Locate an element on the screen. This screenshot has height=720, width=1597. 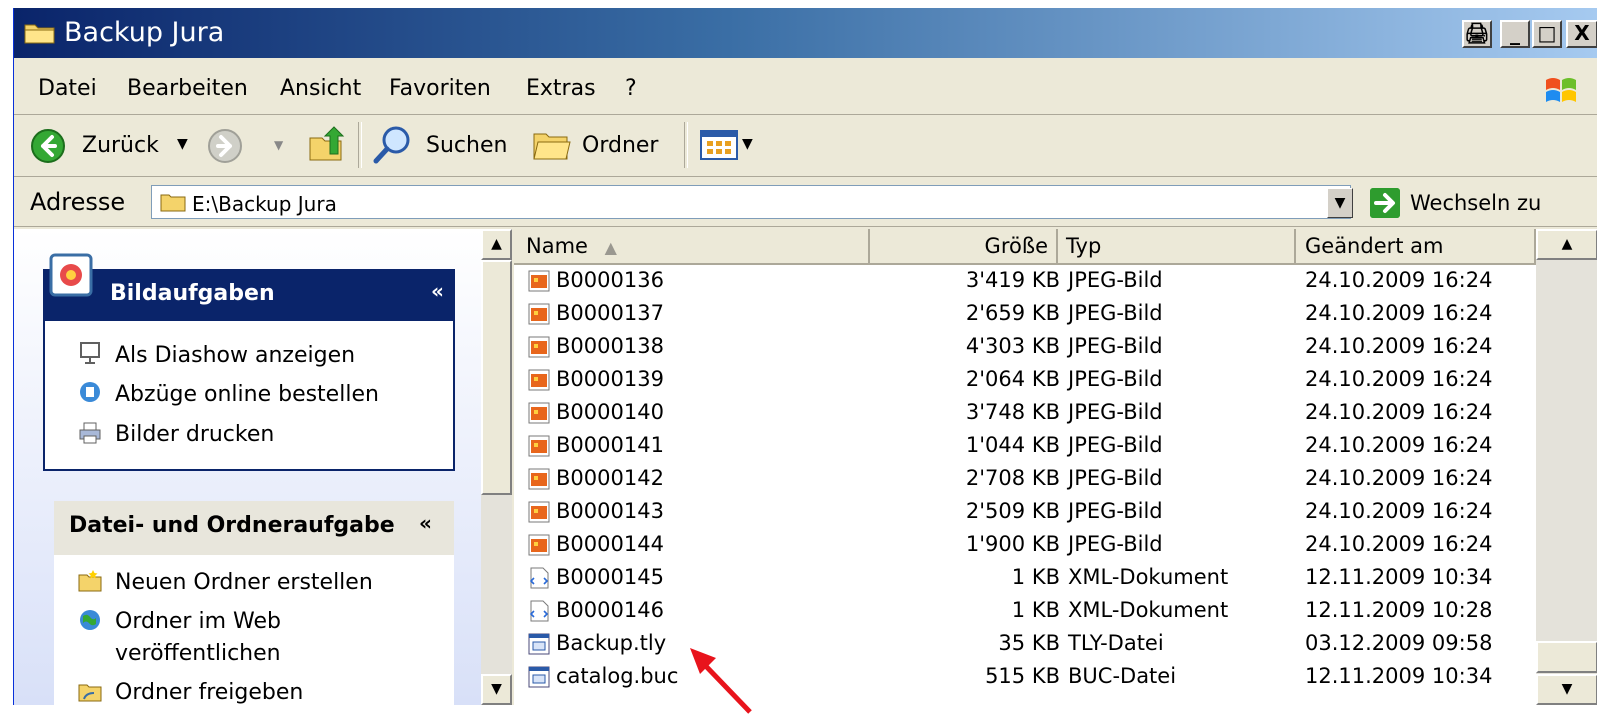
menu-ansicht: Ansicht is located at coordinates (320, 88).